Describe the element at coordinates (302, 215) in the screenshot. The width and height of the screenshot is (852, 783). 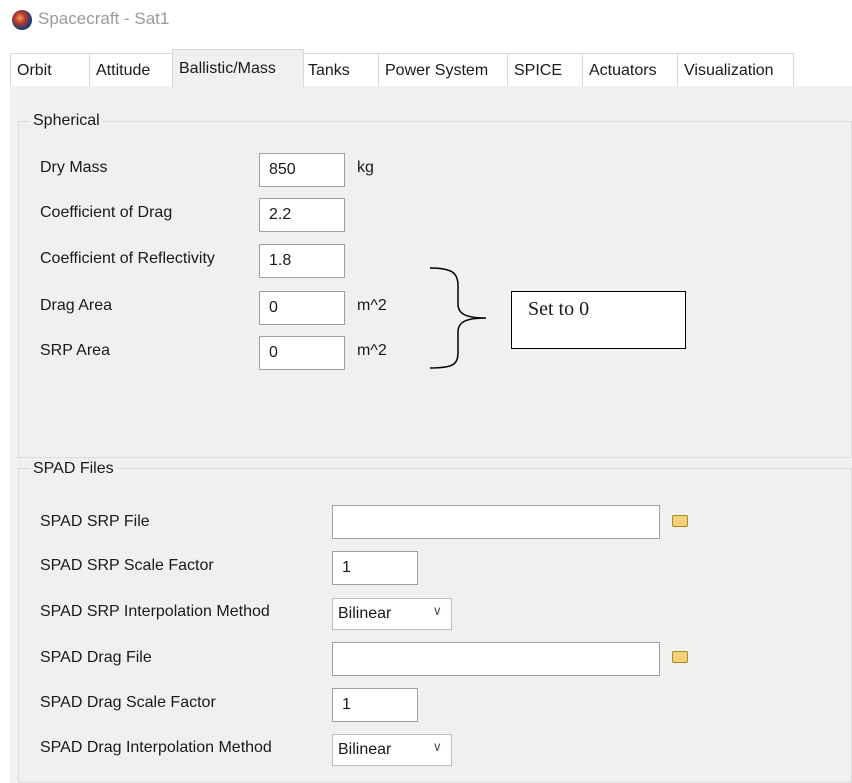
I see `coefficient-of-drag-input: 2.2` at that location.